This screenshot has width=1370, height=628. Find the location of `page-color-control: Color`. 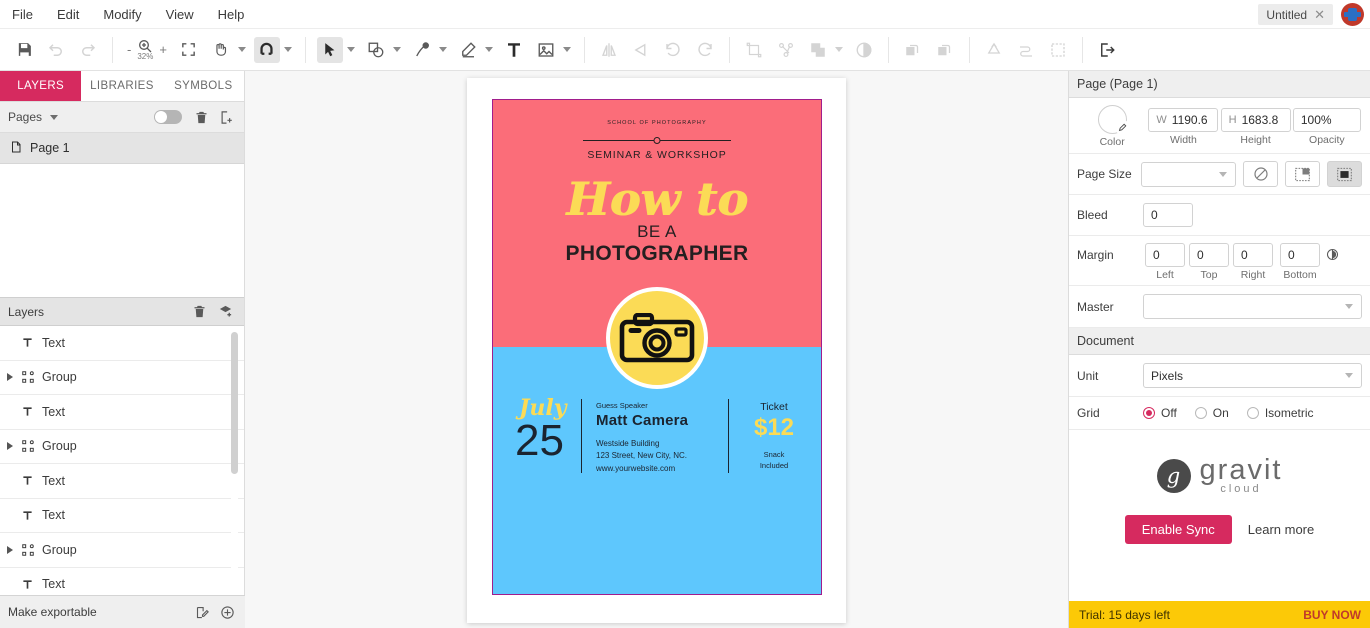

page-color-control: Color is located at coordinates (1112, 126).